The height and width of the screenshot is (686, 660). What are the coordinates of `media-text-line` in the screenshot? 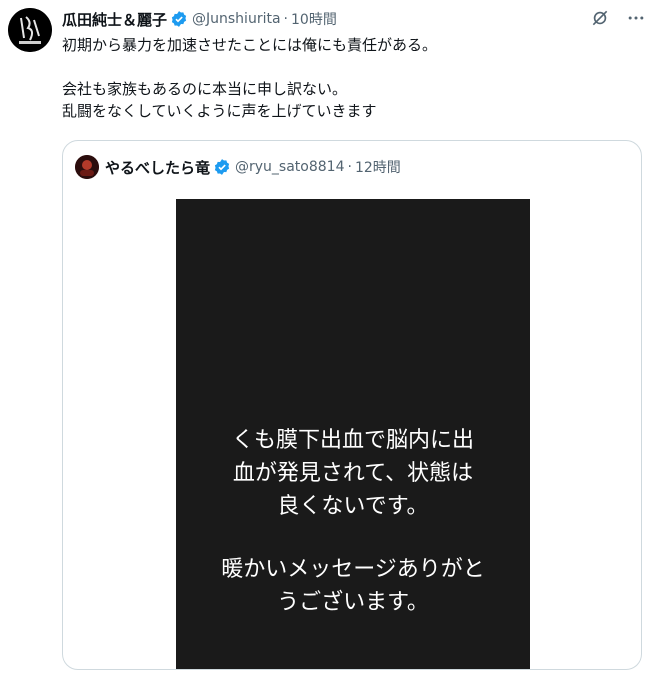 It's located at (353, 538).